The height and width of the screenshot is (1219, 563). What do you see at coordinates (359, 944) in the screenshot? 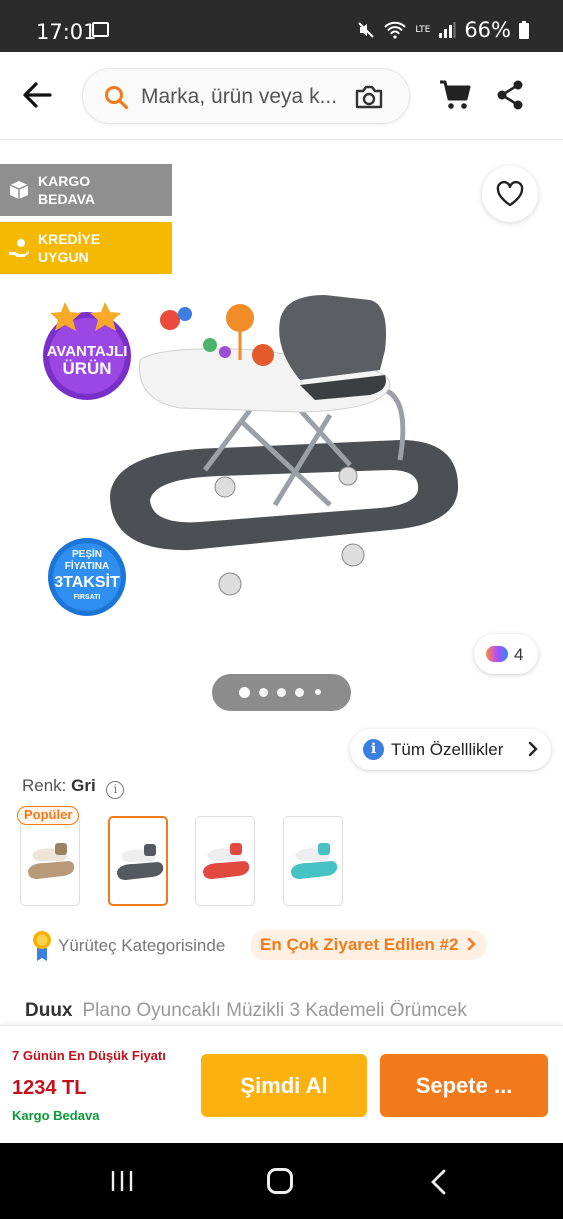
I see `category-rank-label: En Çok Ziyaret Edilen #2` at bounding box center [359, 944].